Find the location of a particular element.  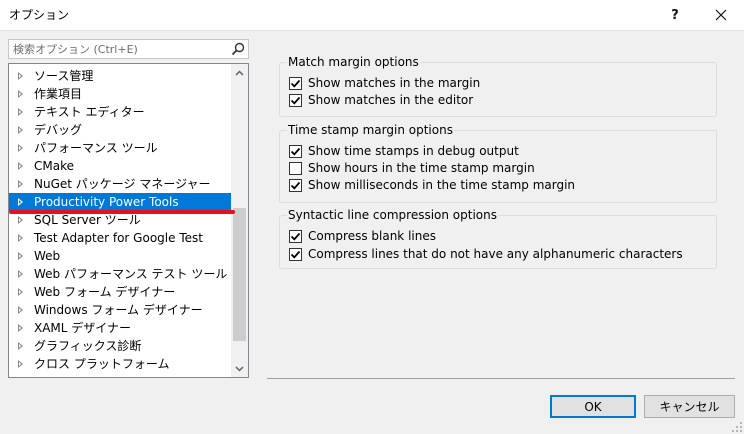

search-box is located at coordinates (128, 49).